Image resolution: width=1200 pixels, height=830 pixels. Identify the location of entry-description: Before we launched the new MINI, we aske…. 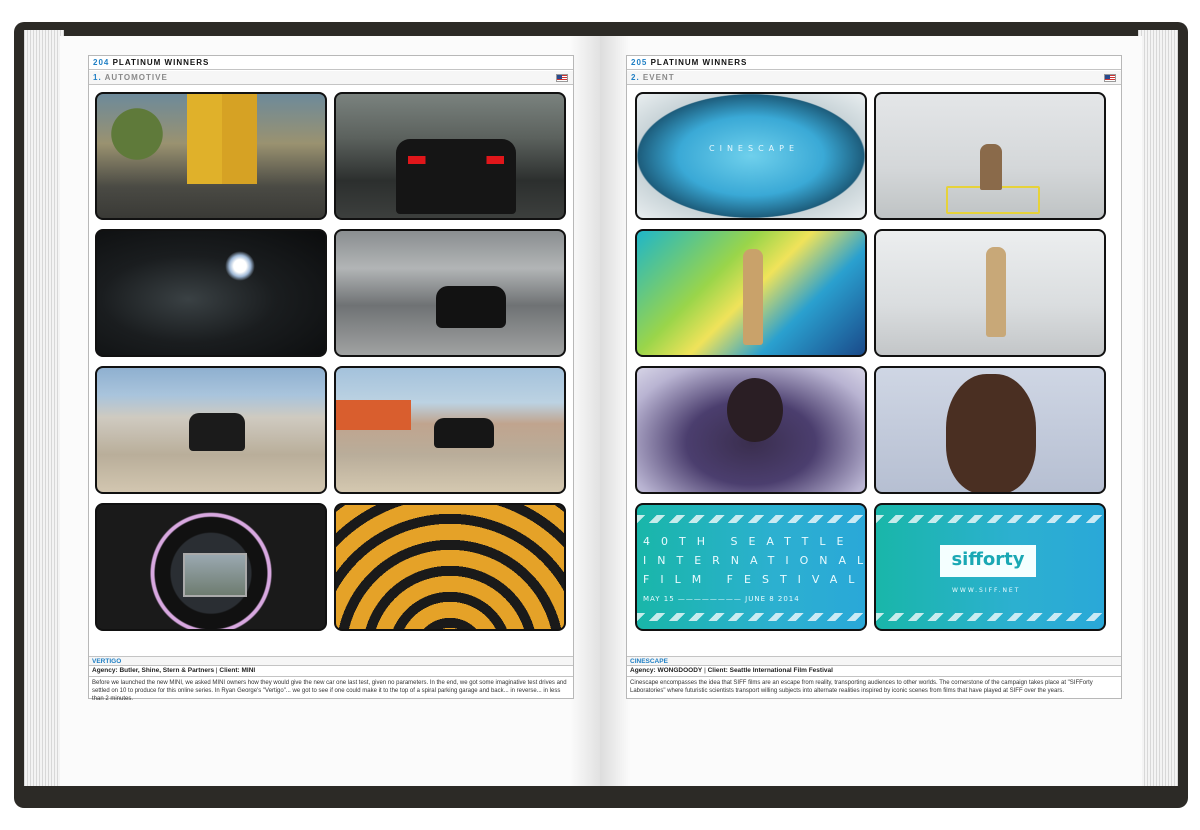
(329, 691).